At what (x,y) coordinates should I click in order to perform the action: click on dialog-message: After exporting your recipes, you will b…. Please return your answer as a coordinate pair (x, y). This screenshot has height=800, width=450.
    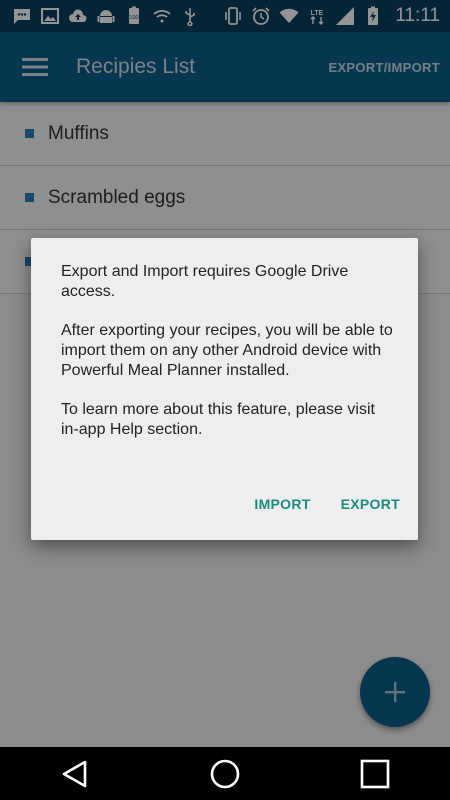
    Looking at the image, I should click on (227, 350).